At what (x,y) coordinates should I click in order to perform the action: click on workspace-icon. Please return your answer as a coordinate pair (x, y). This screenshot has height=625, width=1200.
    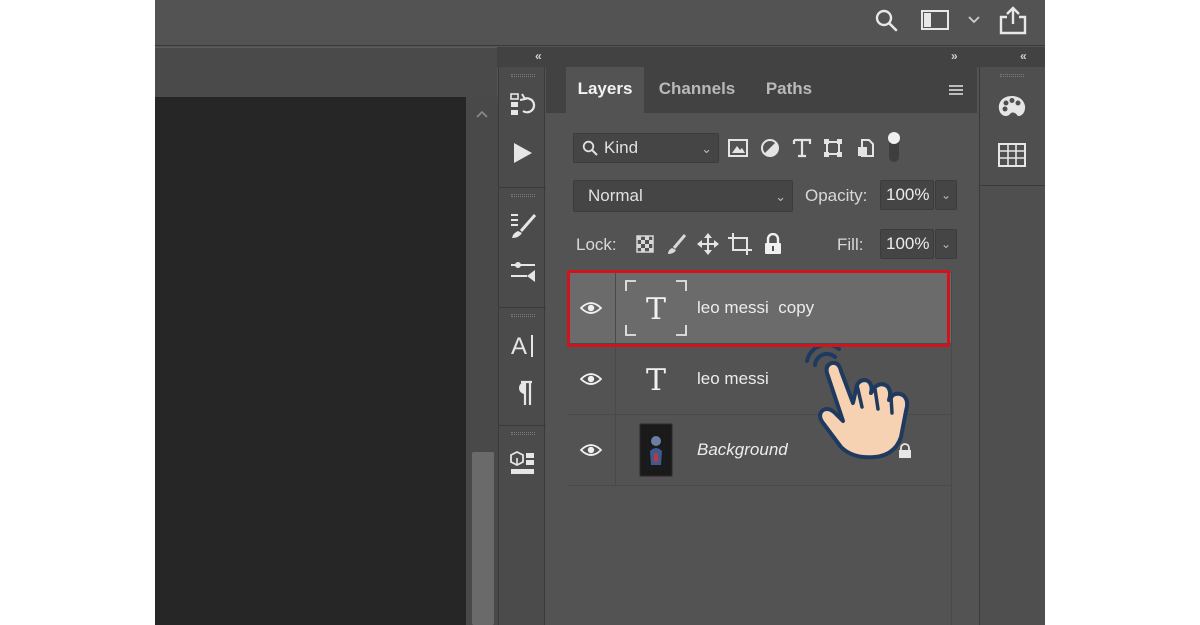
    Looking at the image, I should click on (935, 20).